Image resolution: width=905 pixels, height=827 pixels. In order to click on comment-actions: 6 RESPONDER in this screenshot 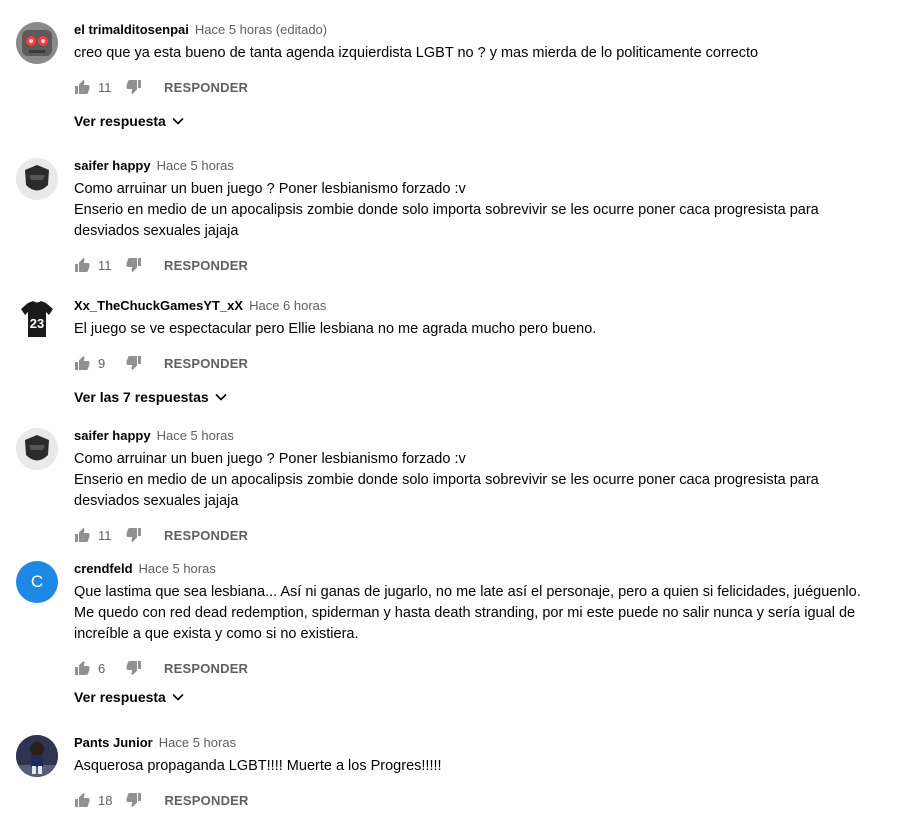, I will do `click(479, 668)`.